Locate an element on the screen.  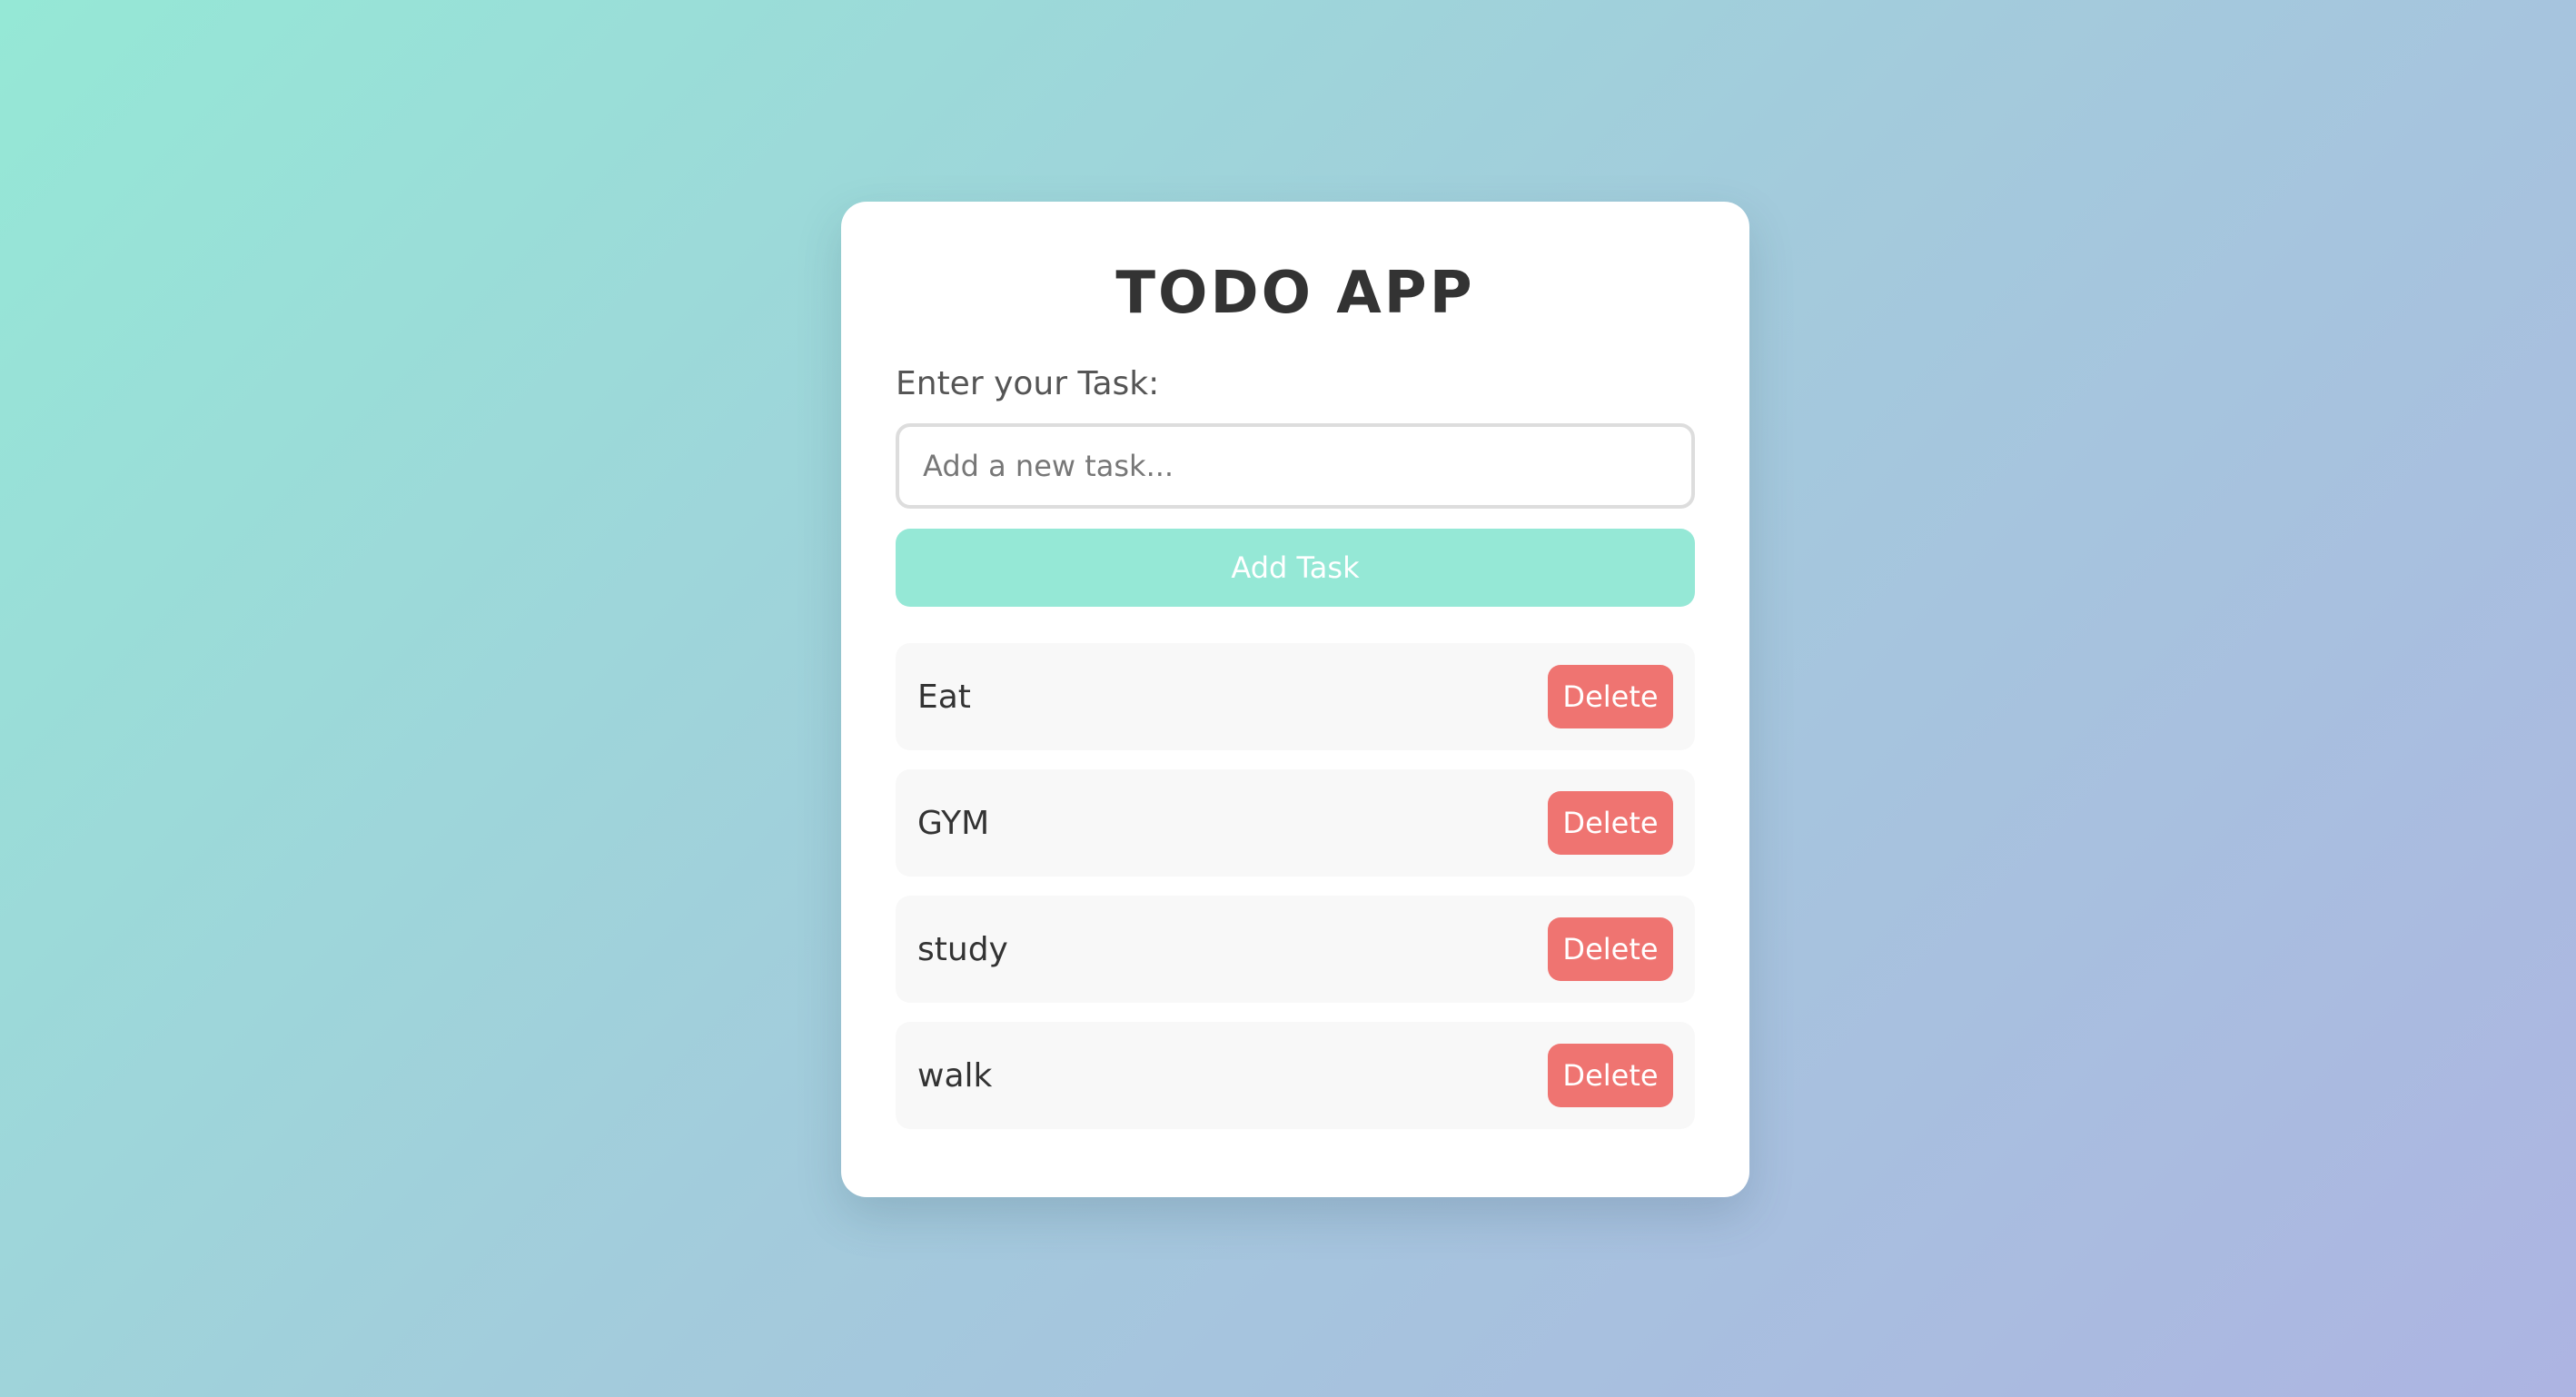
add-task-button: Add Task is located at coordinates (1295, 568).